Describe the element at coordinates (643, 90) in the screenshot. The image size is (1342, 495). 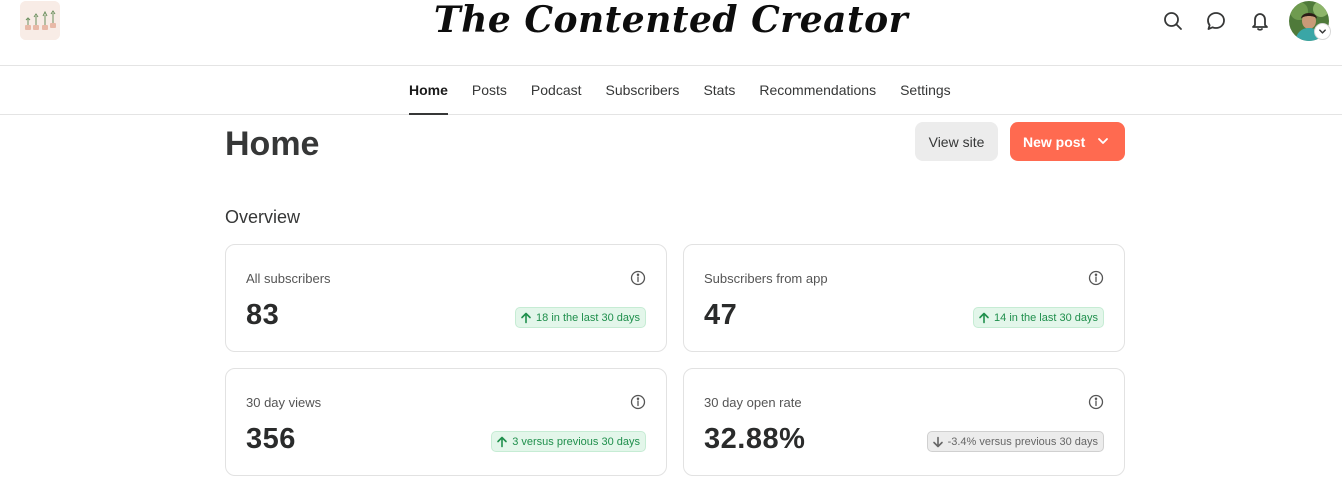
I see `nav-item-subscribers: Subscribers` at that location.